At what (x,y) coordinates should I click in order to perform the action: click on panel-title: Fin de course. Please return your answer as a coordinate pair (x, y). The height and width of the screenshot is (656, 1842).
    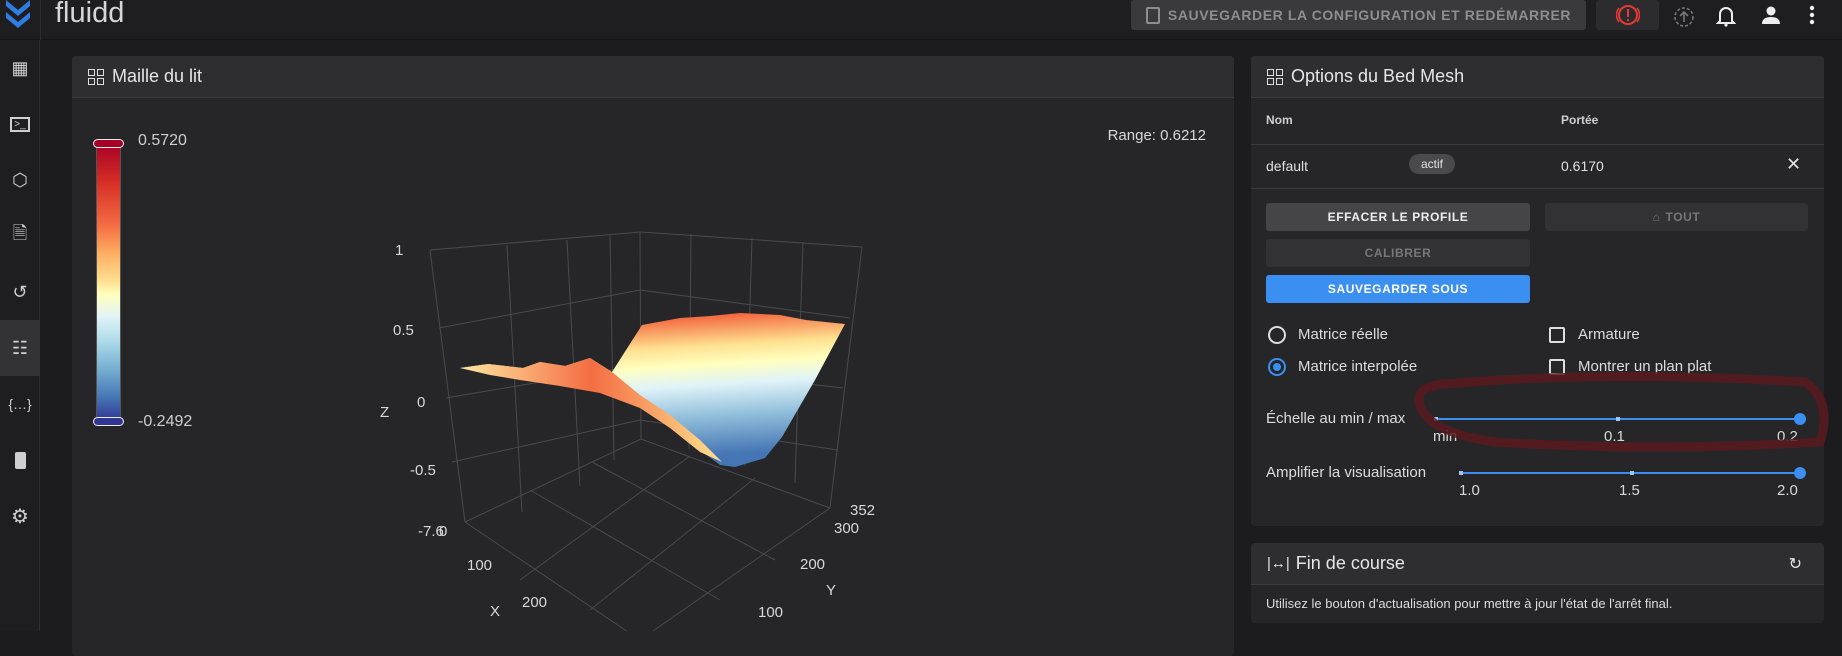
    Looking at the image, I should click on (1350, 563).